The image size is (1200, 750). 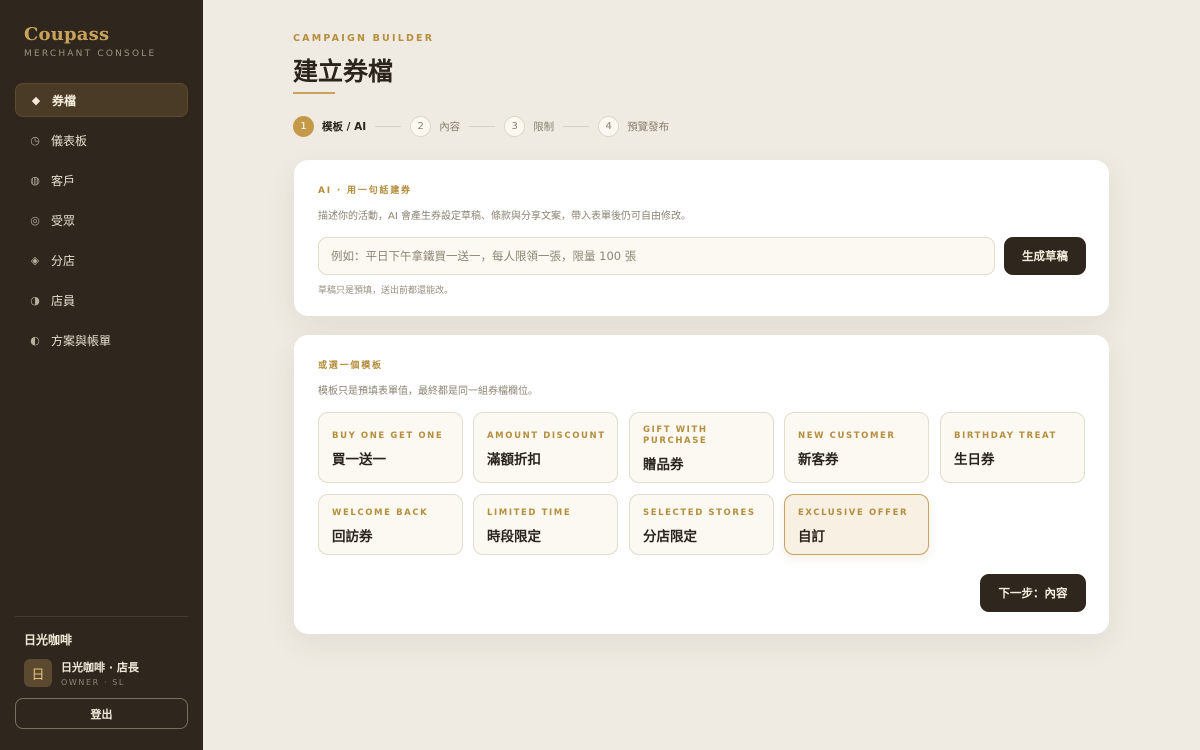 What do you see at coordinates (386, 291) in the screenshot?
I see `ai-card-hint: 草稿只是預填，送出前都還能改。` at bounding box center [386, 291].